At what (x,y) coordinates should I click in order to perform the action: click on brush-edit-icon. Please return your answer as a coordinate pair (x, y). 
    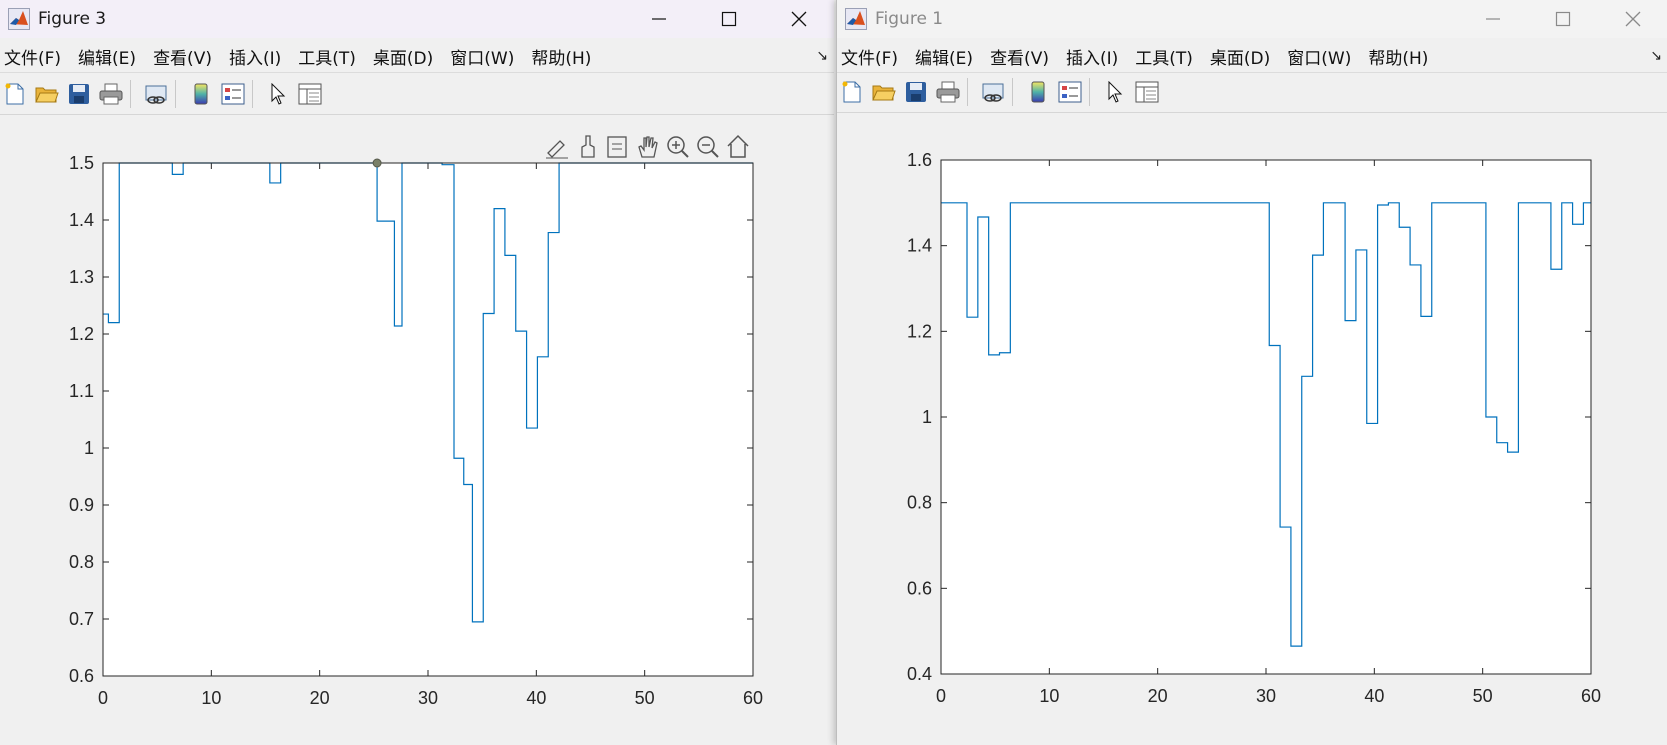
    Looking at the image, I should click on (557, 149).